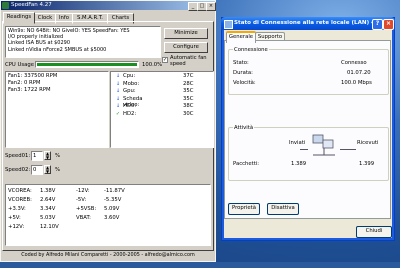 The image size is (400, 268). What do you see at coordinates (47, 155) in the screenshot?
I see `speed01-spinner: ▲ ▼` at bounding box center [47, 155].